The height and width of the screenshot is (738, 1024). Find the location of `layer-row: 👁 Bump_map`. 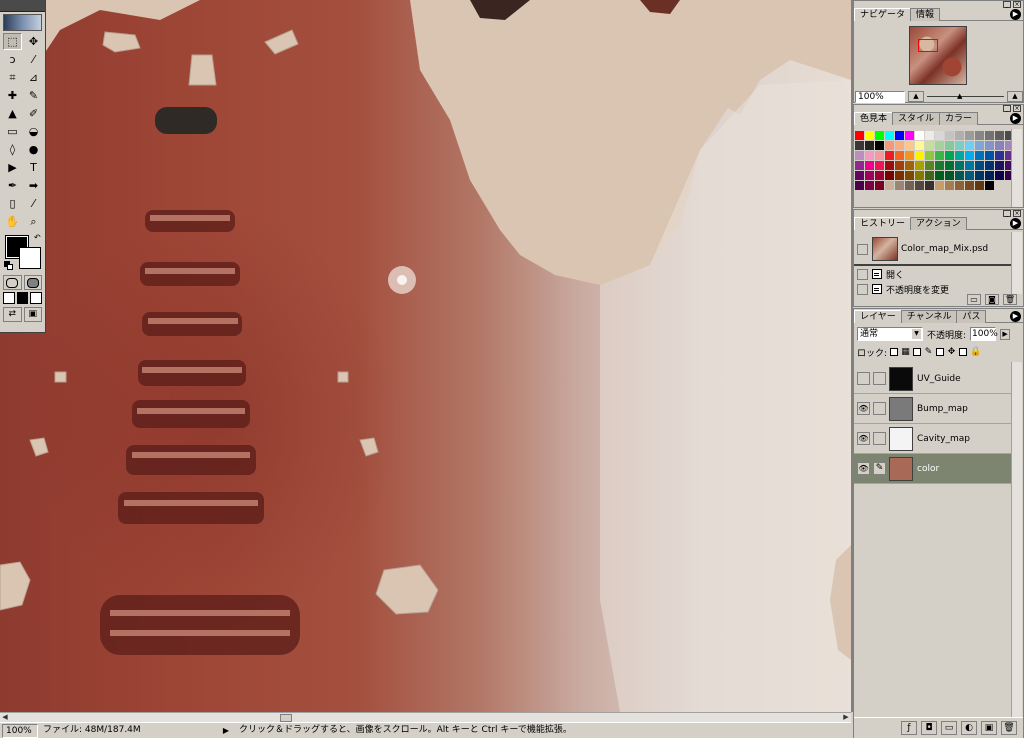

layer-row: 👁 Bump_map is located at coordinates (933, 409).